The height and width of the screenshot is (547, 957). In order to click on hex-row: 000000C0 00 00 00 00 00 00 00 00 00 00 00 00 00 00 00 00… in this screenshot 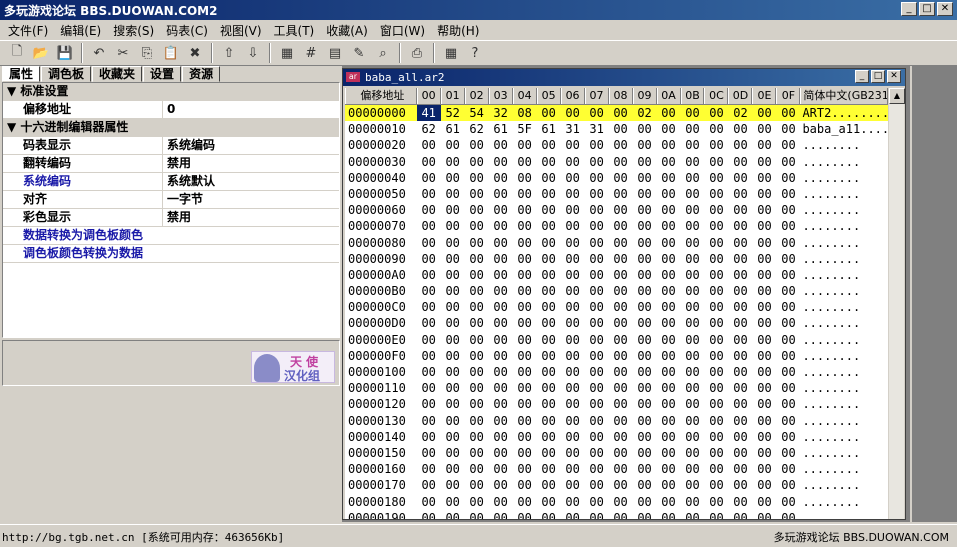, I will do `click(616, 307)`.